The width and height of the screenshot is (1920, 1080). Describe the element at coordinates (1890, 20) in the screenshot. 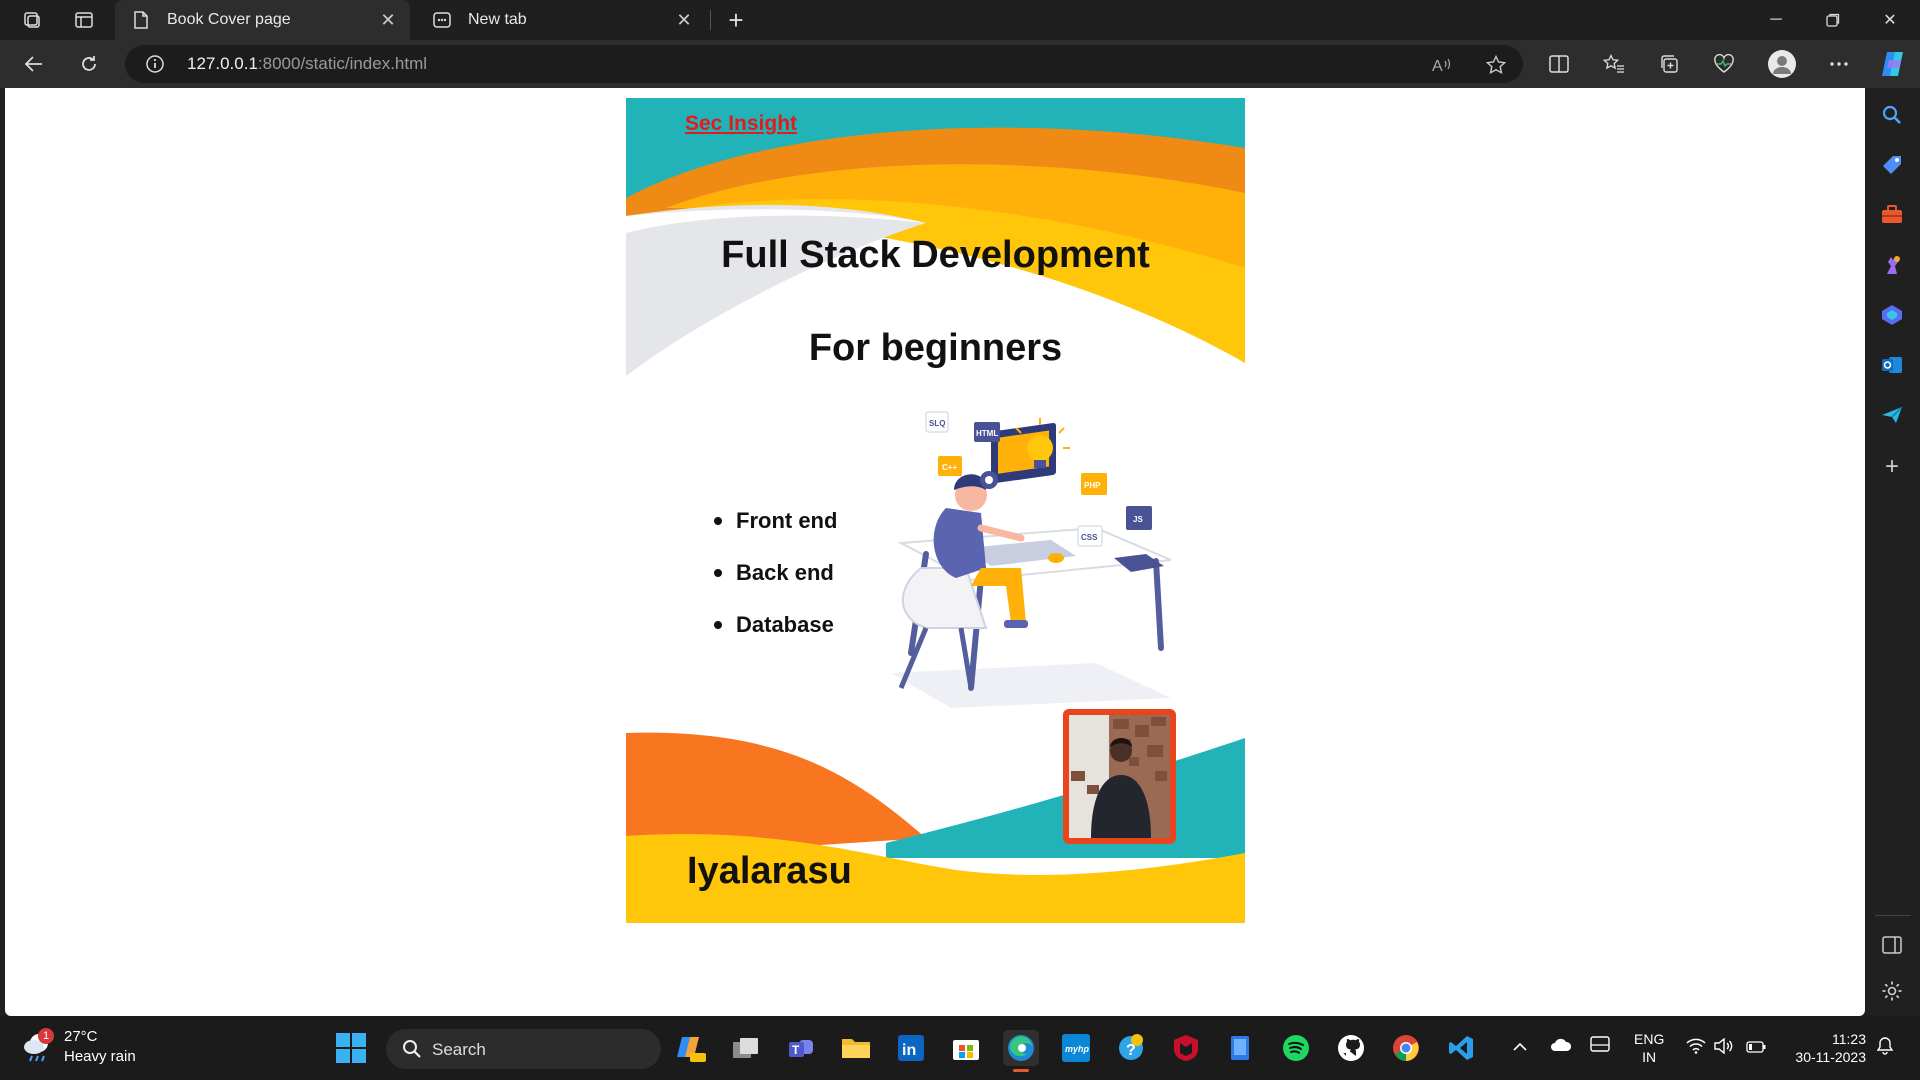

I see `close-window-icon: ✕` at that location.